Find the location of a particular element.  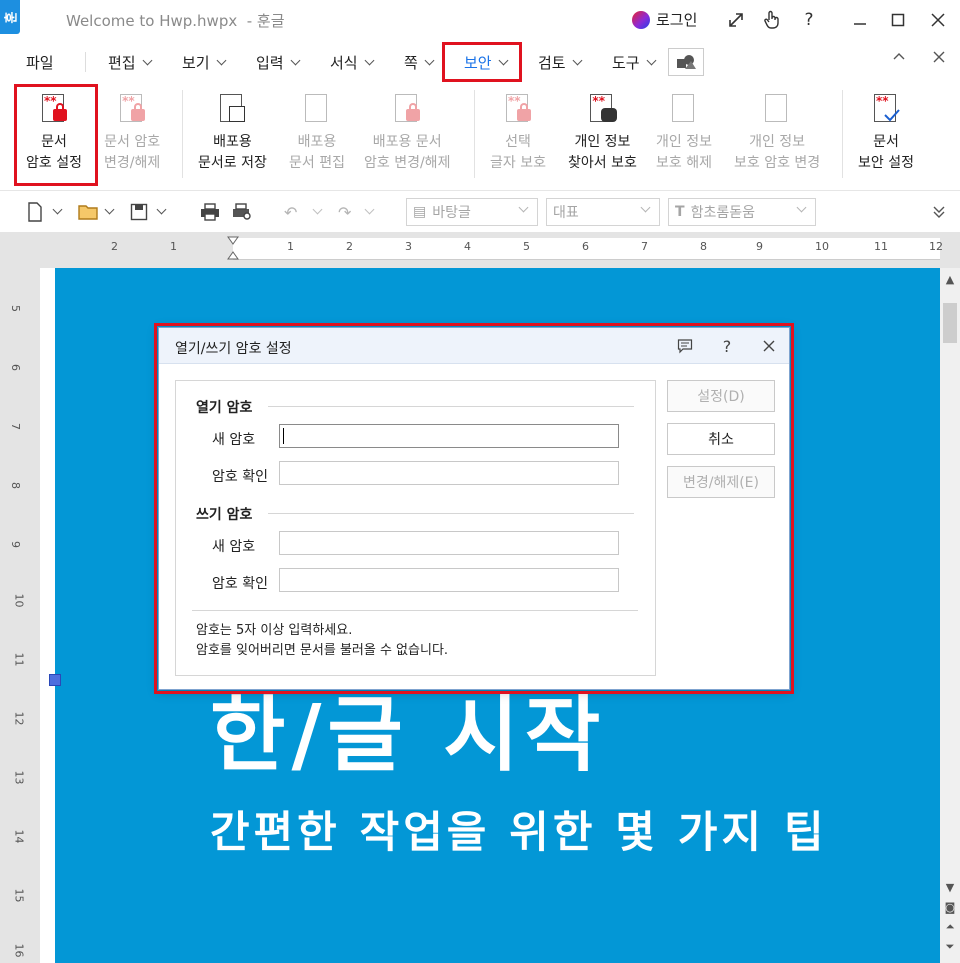

indent-marker-icon is located at coordinates (233, 248).